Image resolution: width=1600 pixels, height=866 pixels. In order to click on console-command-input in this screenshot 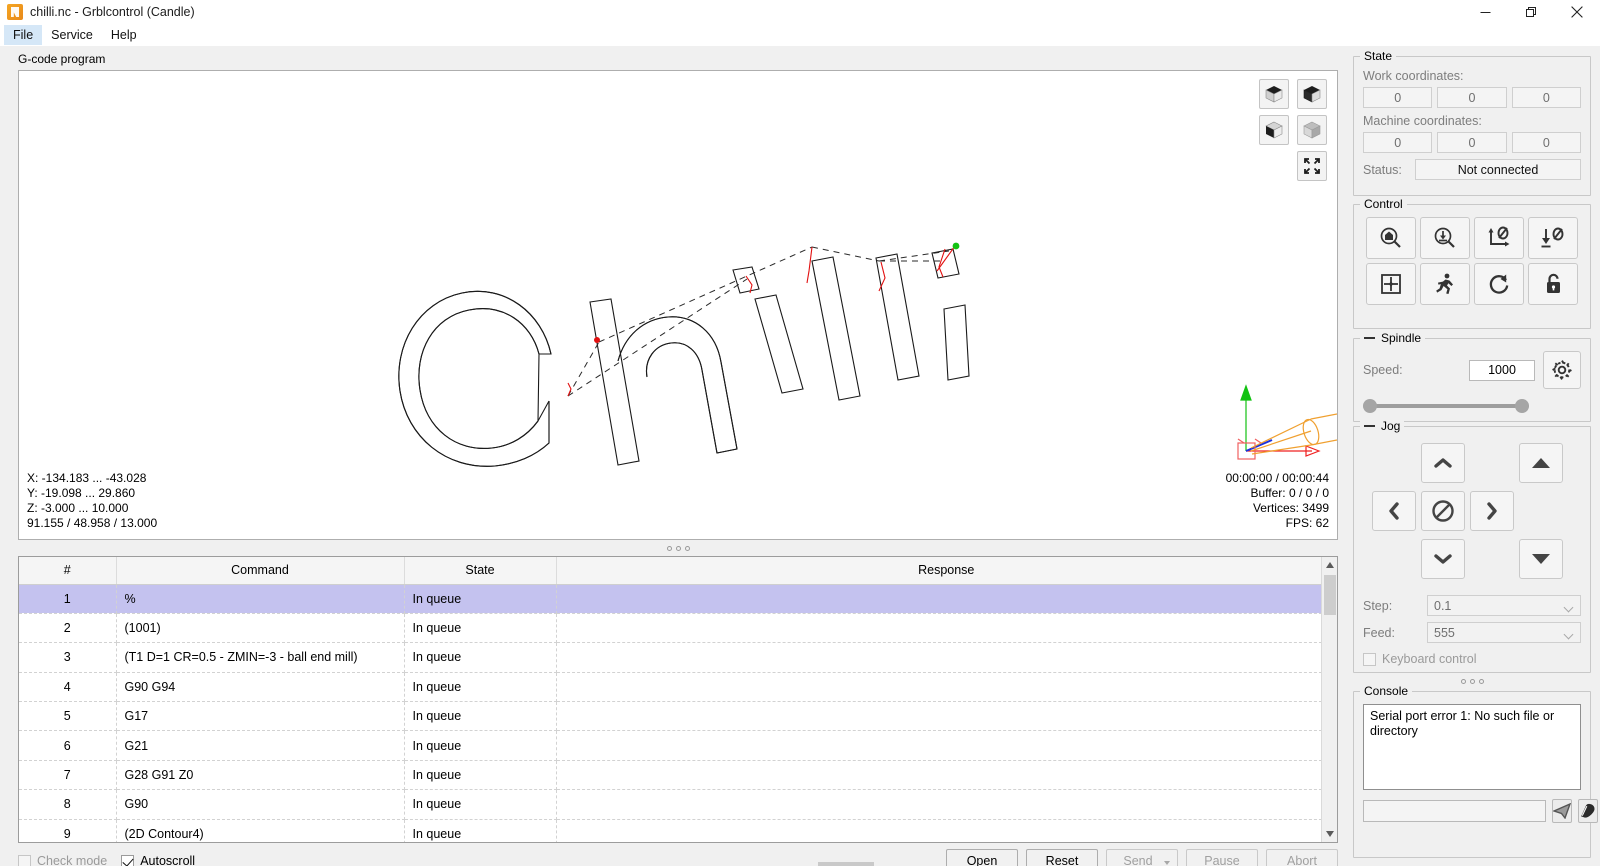, I will do `click(1454, 811)`.